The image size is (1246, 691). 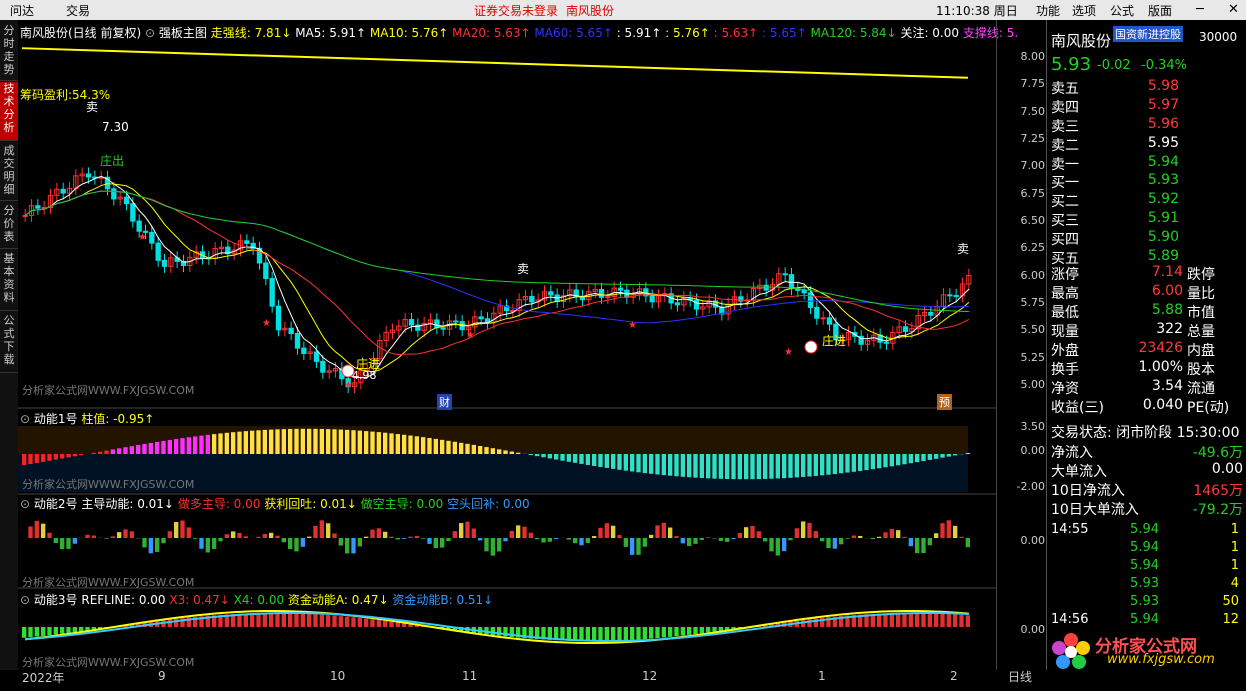 I want to click on quote-row: 买二 5.92, so click(x=1146, y=200).